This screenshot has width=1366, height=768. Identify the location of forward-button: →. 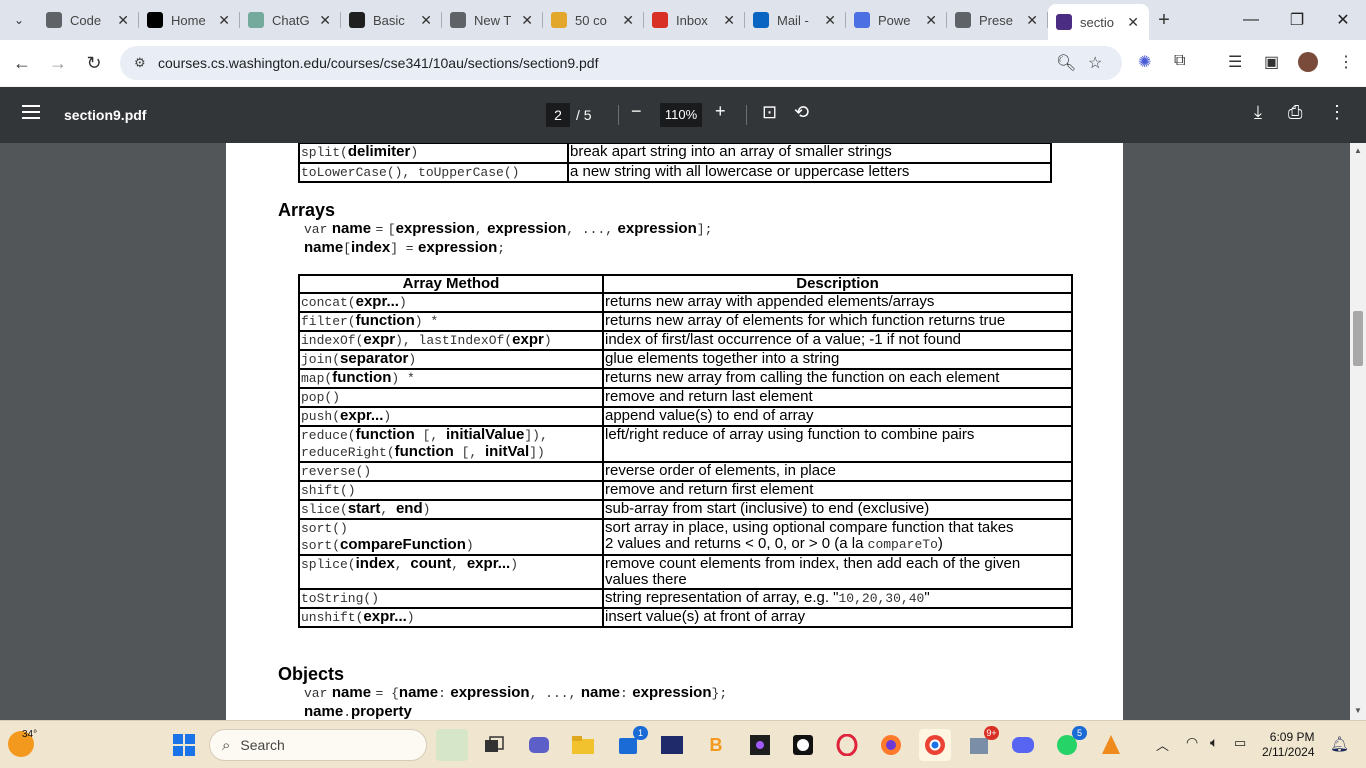
(58, 63).